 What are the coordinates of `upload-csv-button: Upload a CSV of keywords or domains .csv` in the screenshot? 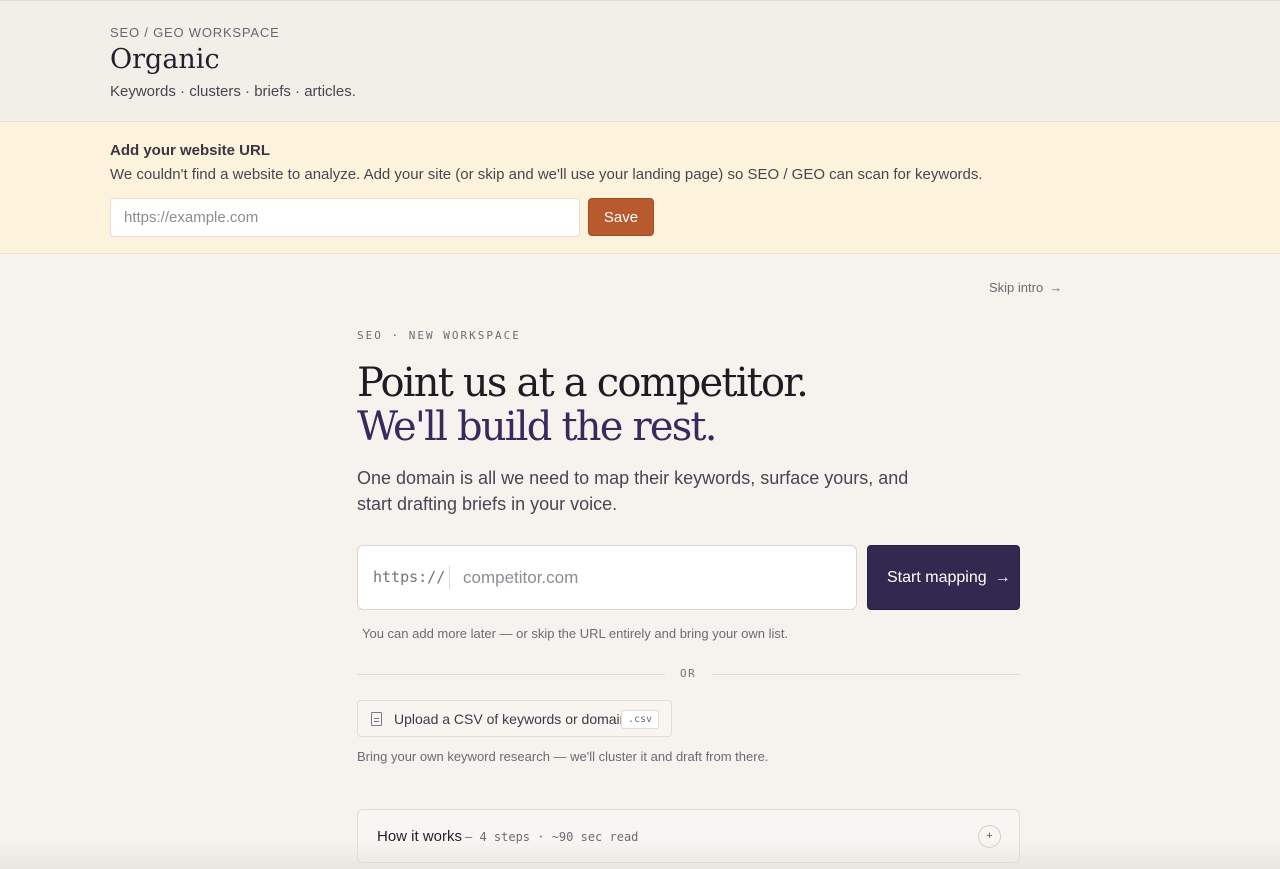 It's located at (514, 718).